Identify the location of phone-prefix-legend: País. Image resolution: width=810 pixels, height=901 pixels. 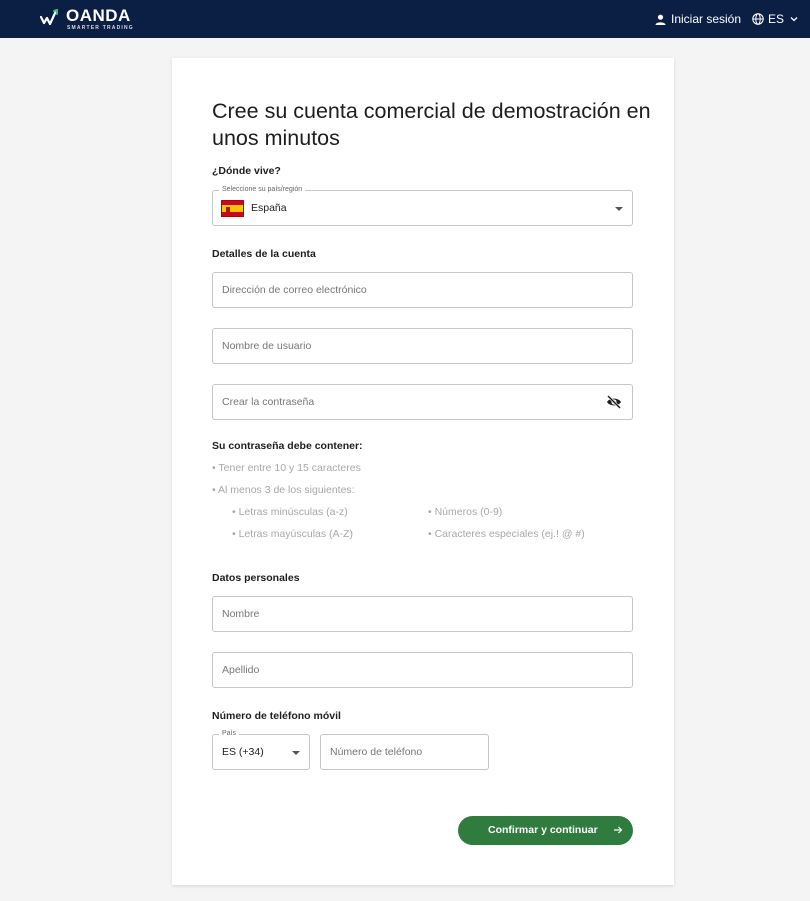
(229, 734).